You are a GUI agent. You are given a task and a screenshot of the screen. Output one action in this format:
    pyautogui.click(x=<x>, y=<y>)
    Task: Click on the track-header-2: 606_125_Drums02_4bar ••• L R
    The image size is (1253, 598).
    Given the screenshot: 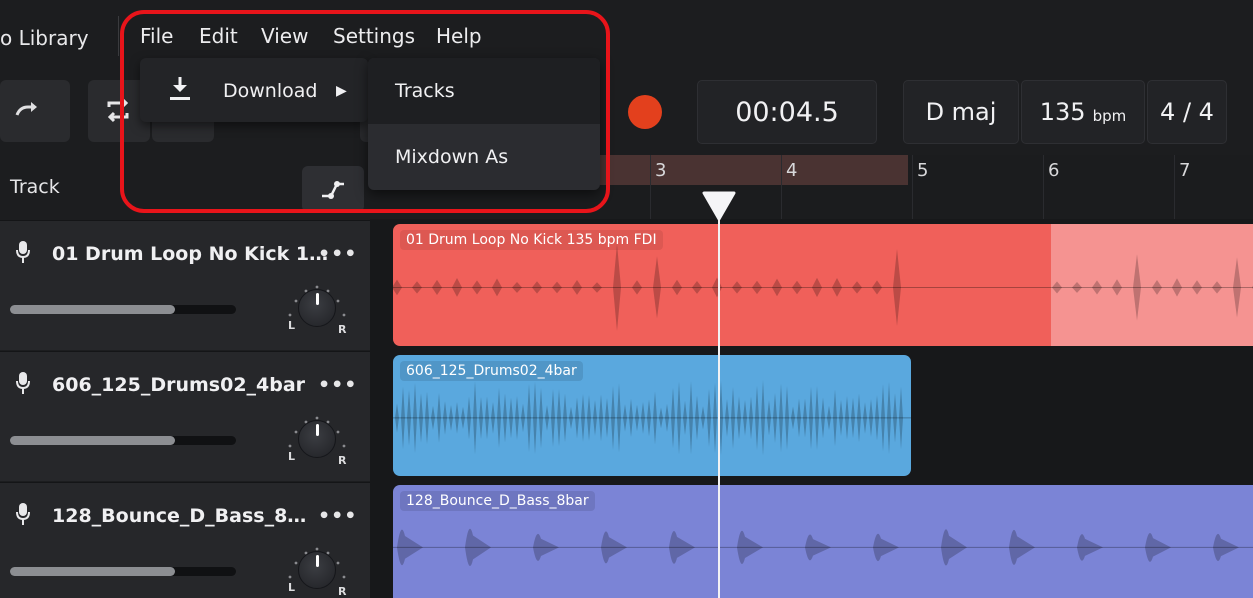 What is the action you would take?
    pyautogui.click(x=185, y=416)
    